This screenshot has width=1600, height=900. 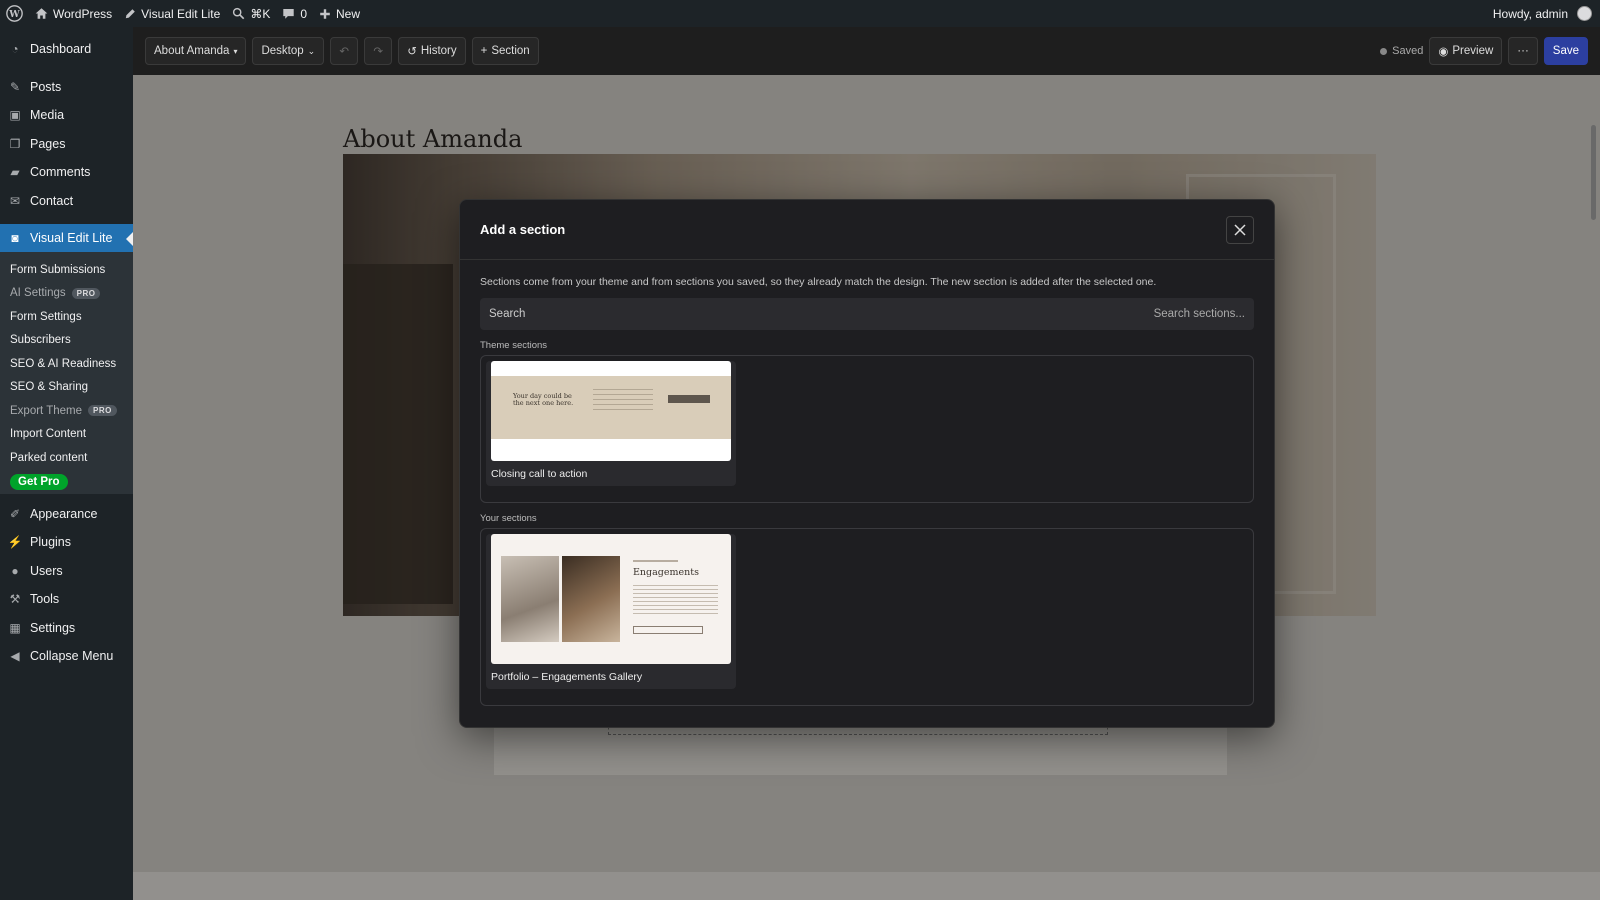 What do you see at coordinates (181, 13) in the screenshot?
I see `visual-edit-label: Visual Edit Lite` at bounding box center [181, 13].